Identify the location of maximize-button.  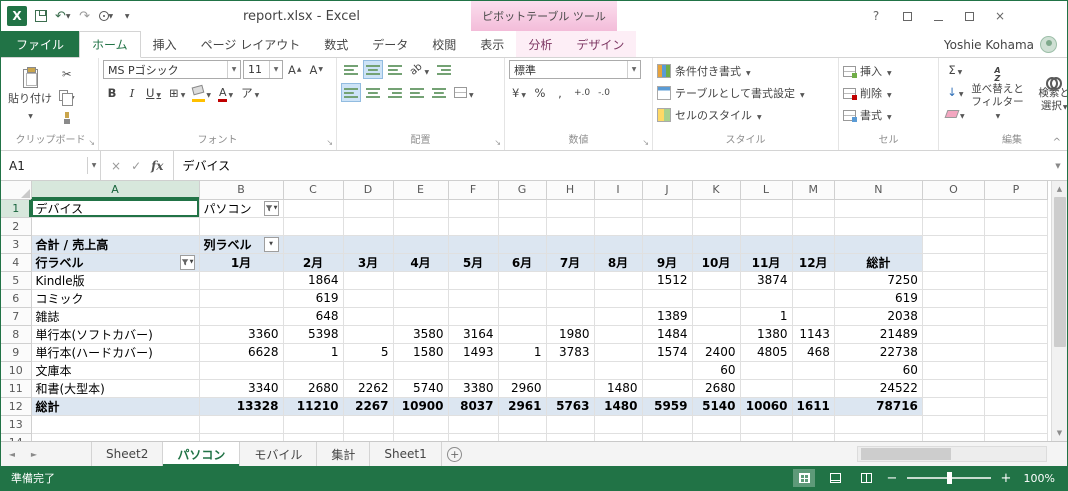
(969, 16).